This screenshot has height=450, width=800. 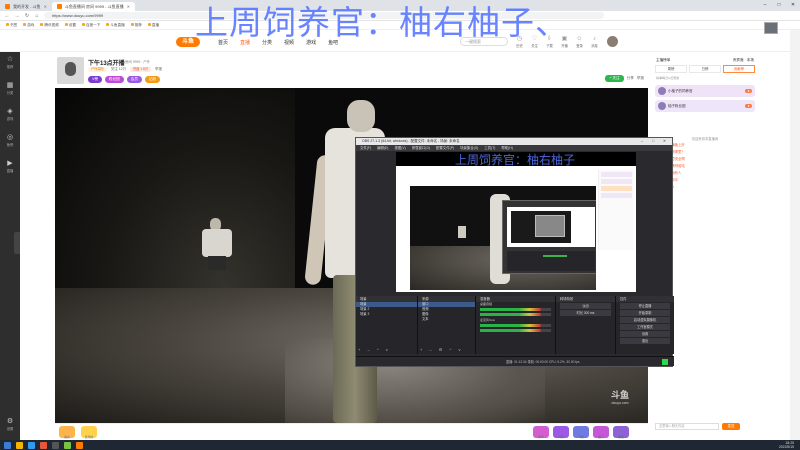 I want to click on close-window-icon: ✕, so click(x=793, y=5).